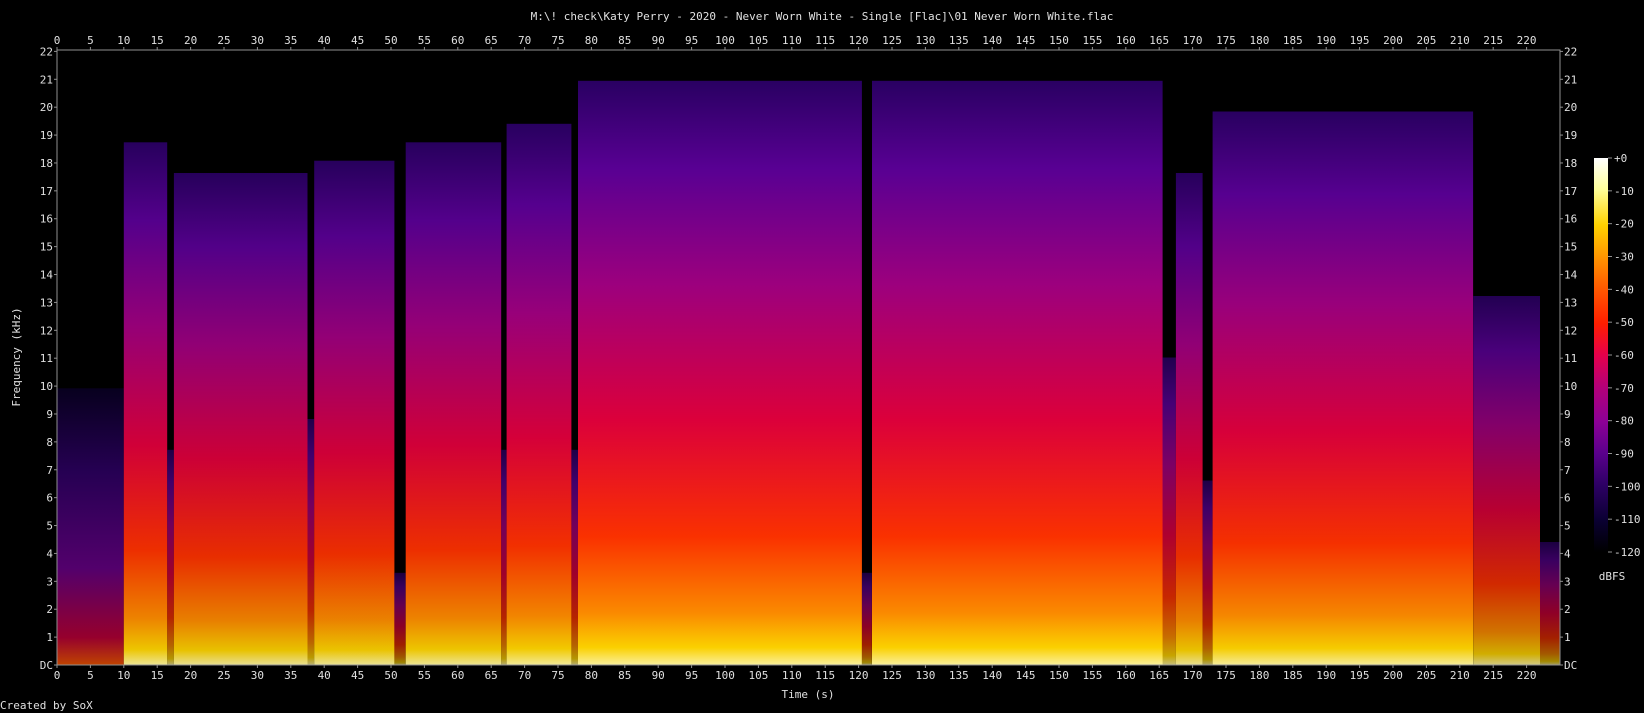 Image resolution: width=1644 pixels, height=713 pixels. Describe the element at coordinates (1567, 637) in the screenshot. I see `y-tick-label: 1` at that location.